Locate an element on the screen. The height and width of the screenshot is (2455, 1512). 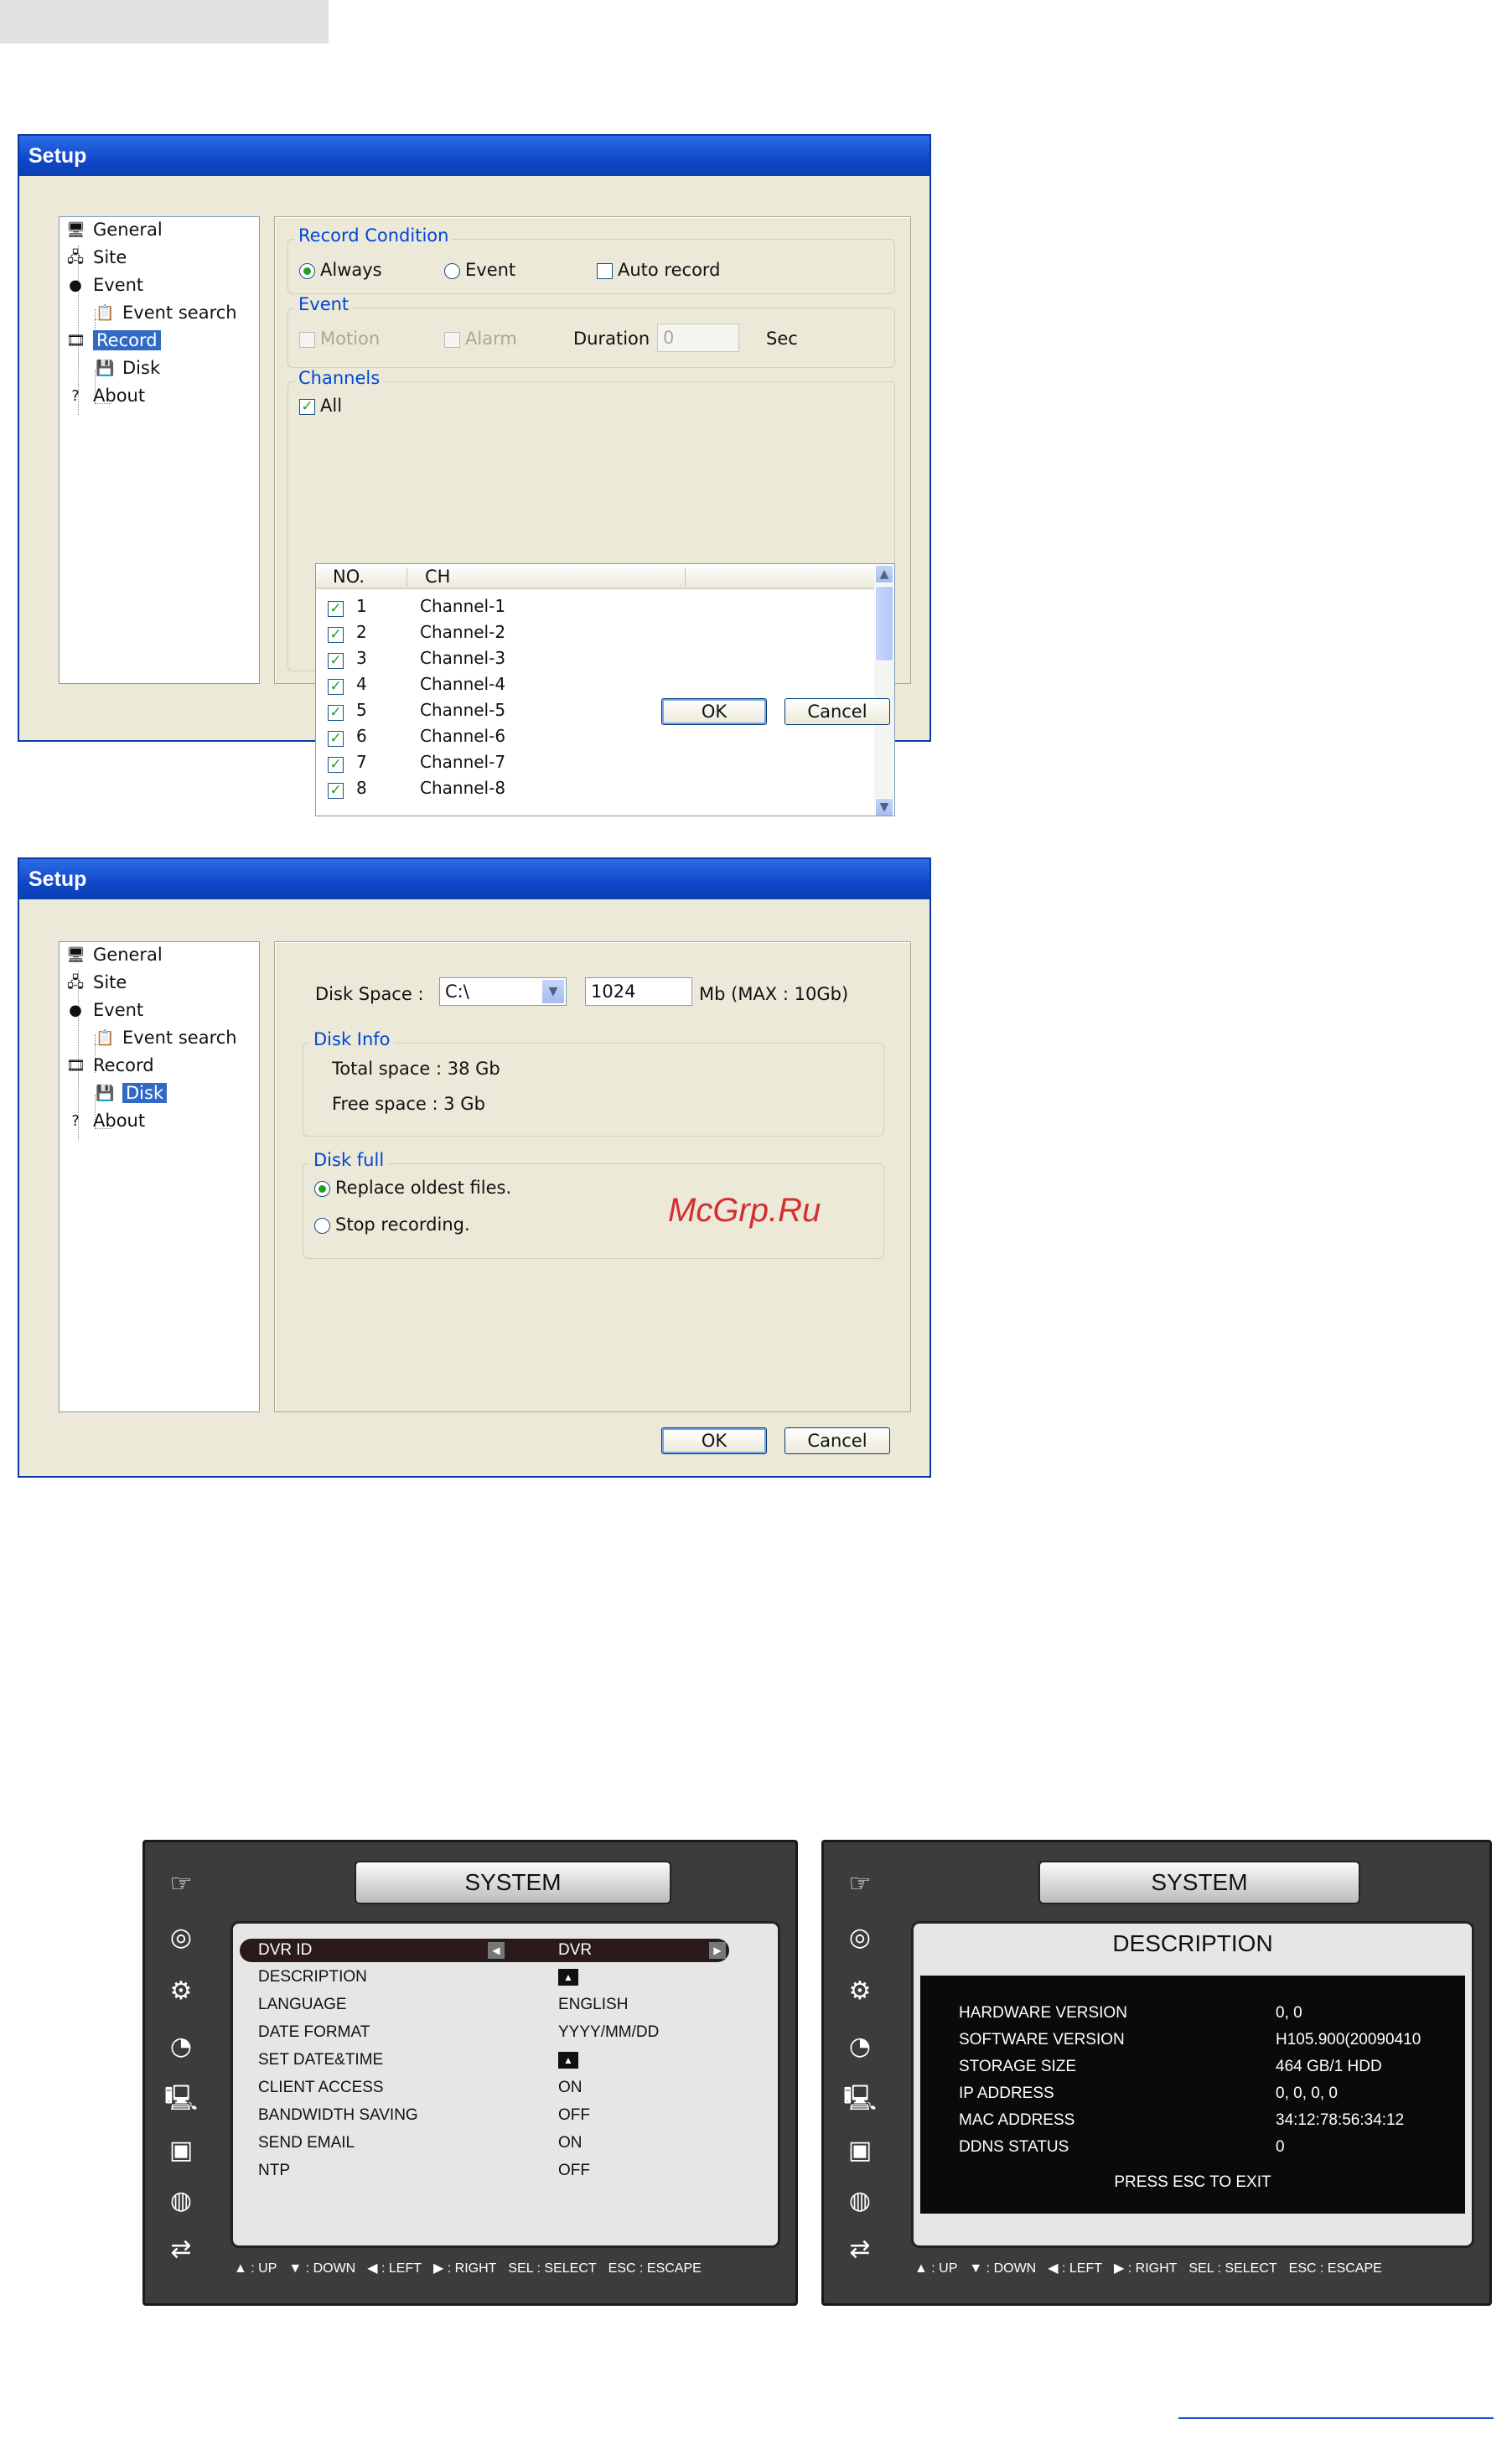
channel-list-header: NO. CH is located at coordinates (596, 576).